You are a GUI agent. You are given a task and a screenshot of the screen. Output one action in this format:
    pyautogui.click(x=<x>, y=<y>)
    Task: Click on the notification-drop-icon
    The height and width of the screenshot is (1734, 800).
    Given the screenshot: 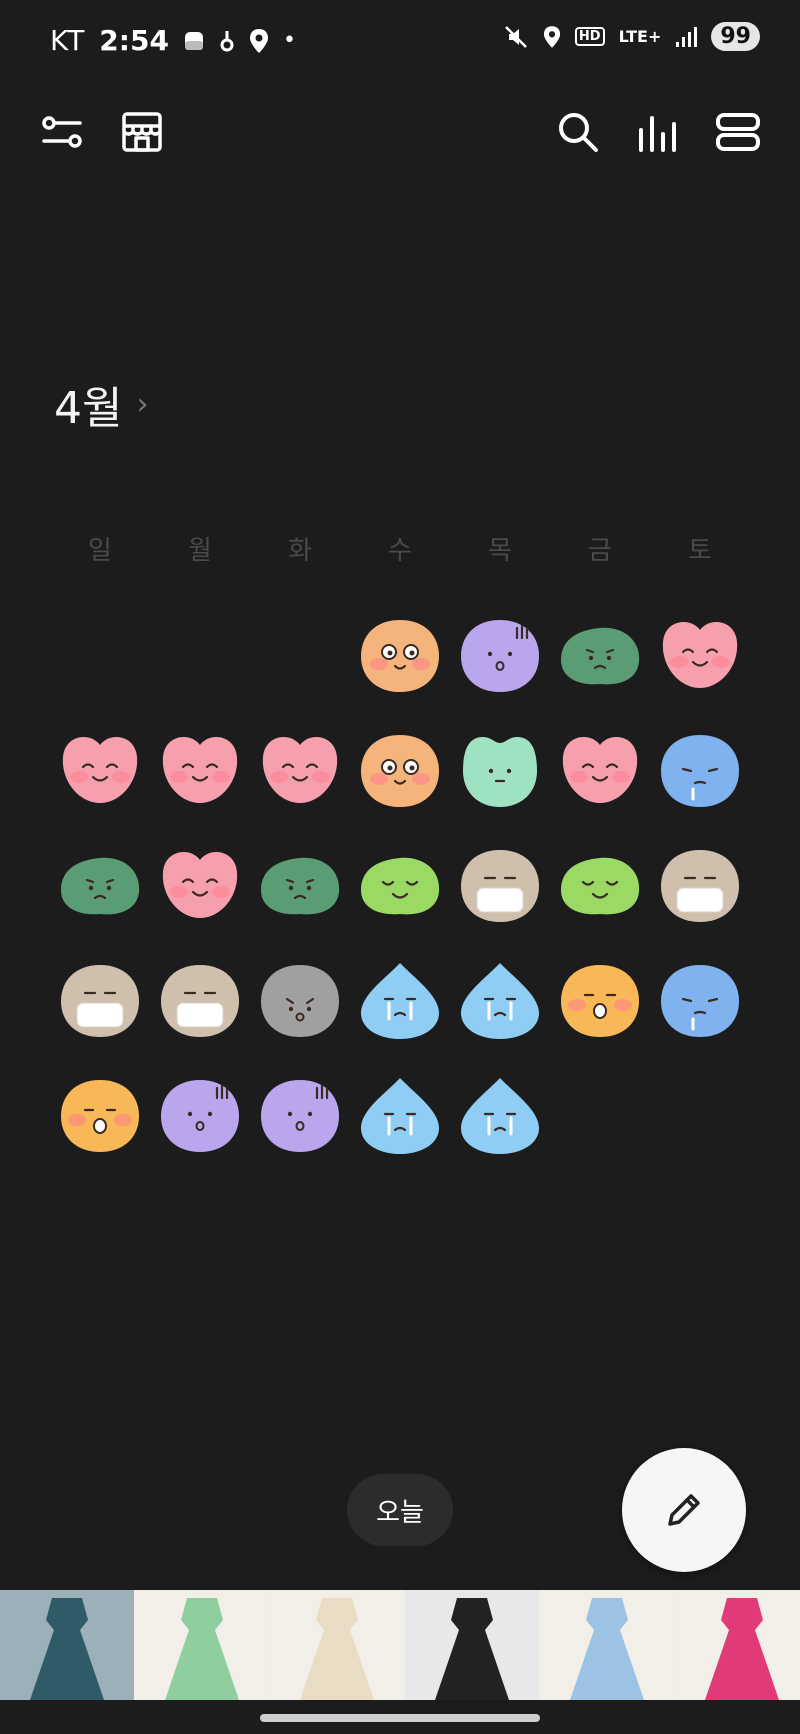 What is the action you would take?
    pyautogui.click(x=227, y=40)
    